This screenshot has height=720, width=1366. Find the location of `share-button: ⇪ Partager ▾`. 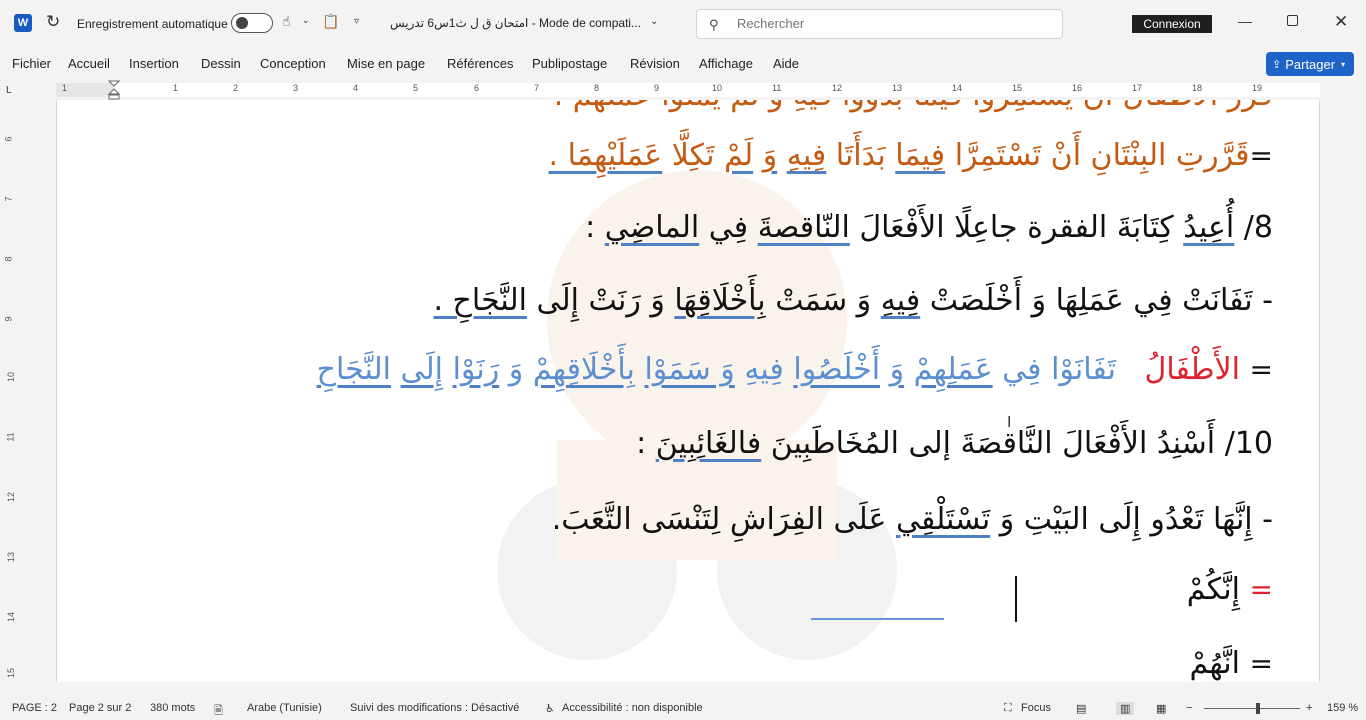

share-button: ⇪ Partager ▾ is located at coordinates (1310, 64).